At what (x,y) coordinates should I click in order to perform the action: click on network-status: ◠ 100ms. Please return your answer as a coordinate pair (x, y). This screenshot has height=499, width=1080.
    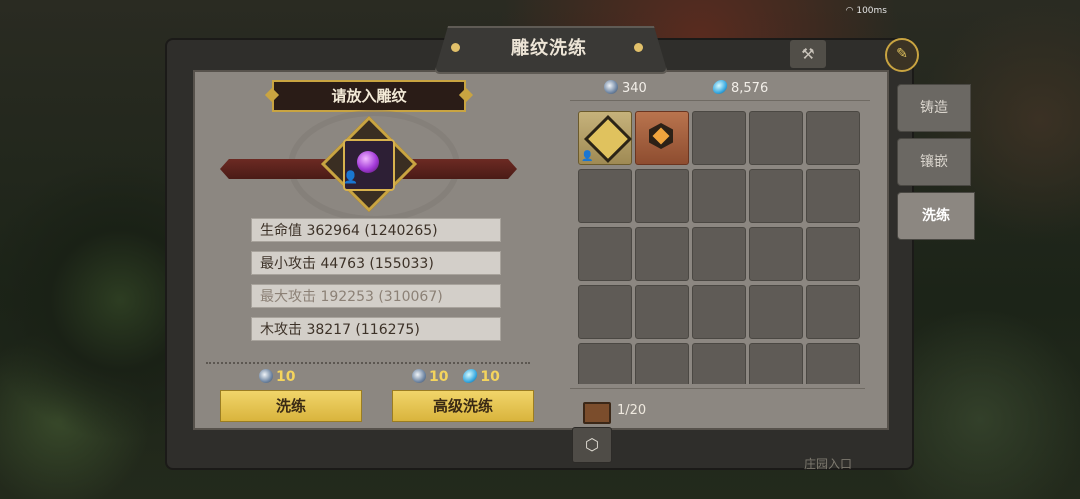
    Looking at the image, I should click on (866, 11).